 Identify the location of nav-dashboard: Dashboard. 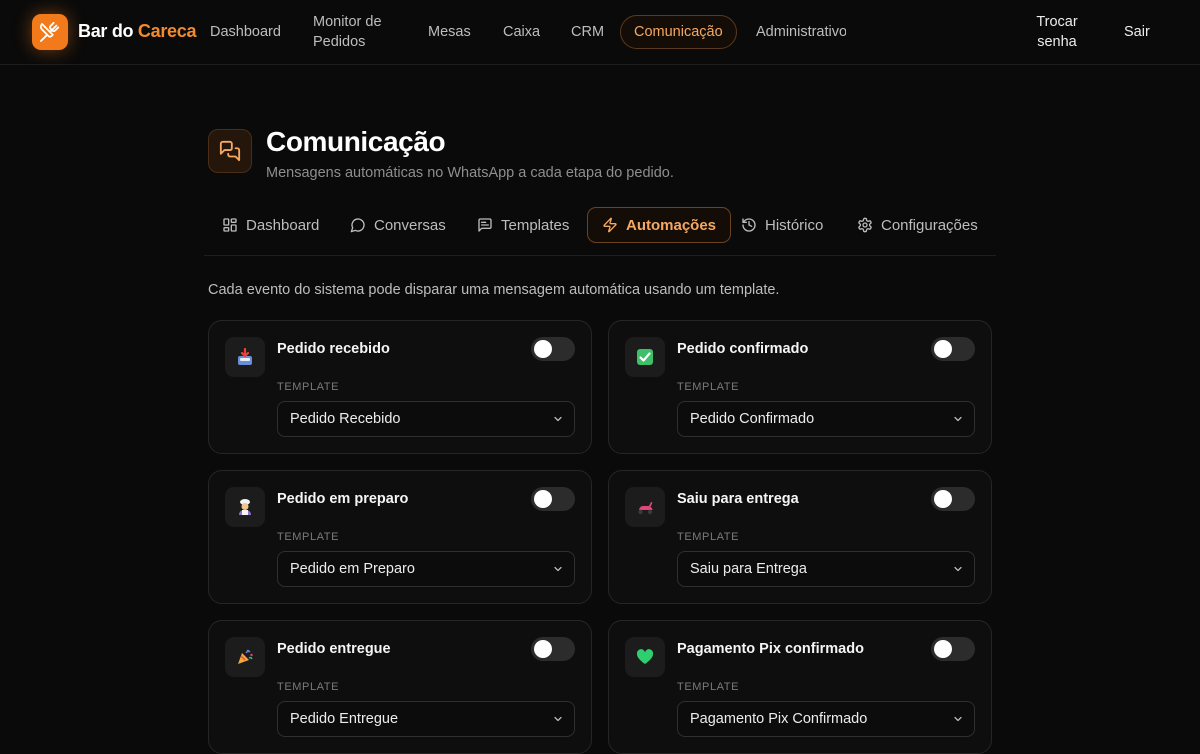
(245, 32).